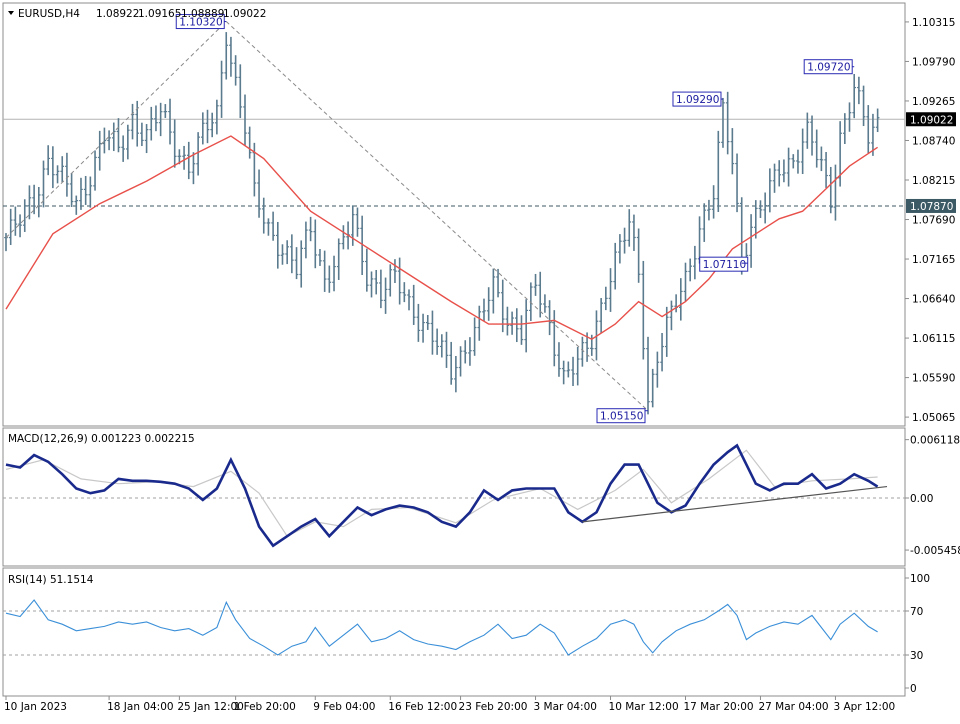 The width and height of the screenshot is (960, 724). What do you see at coordinates (51, 580) in the screenshot?
I see `rsi-title: RSI(14) 51.1514` at bounding box center [51, 580].